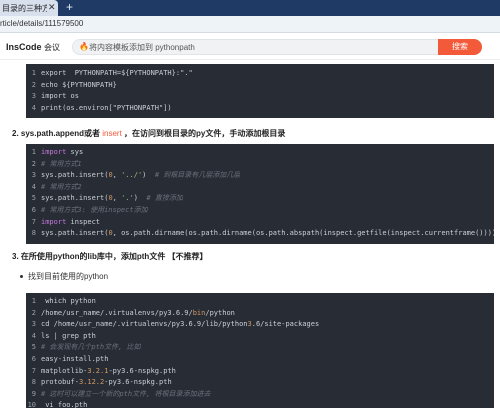 This screenshot has height=408, width=500. What do you see at coordinates (260, 188) in the screenshot?
I see `code-line: 4 # 常用方式2` at bounding box center [260, 188].